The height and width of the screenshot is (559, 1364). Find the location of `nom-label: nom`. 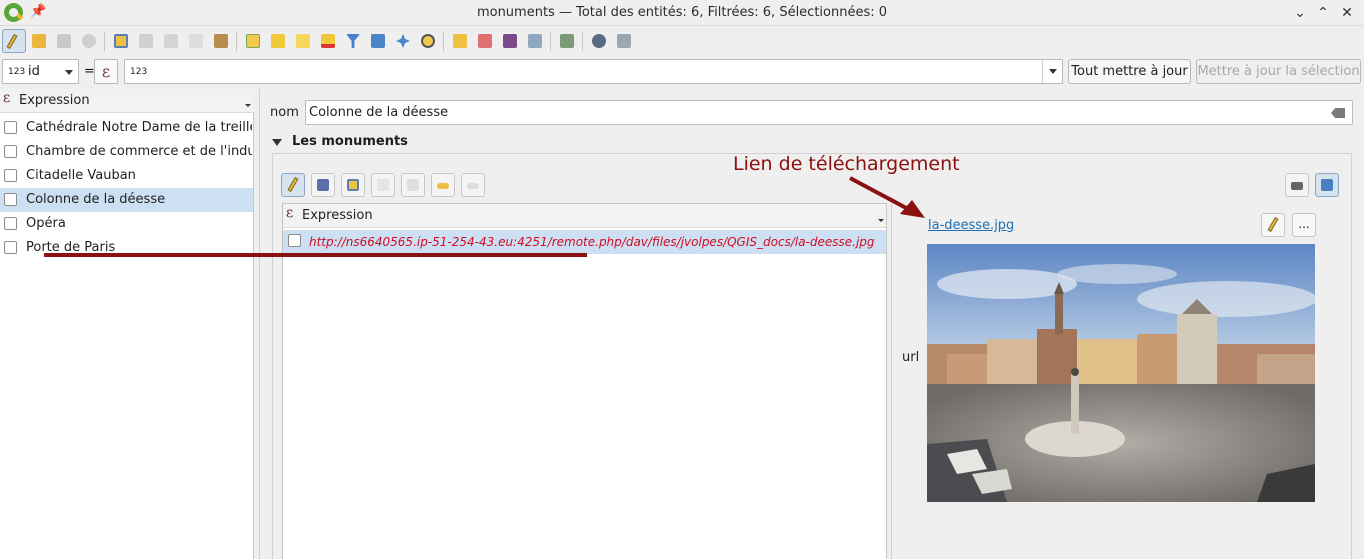

nom-label: nom is located at coordinates (284, 112).